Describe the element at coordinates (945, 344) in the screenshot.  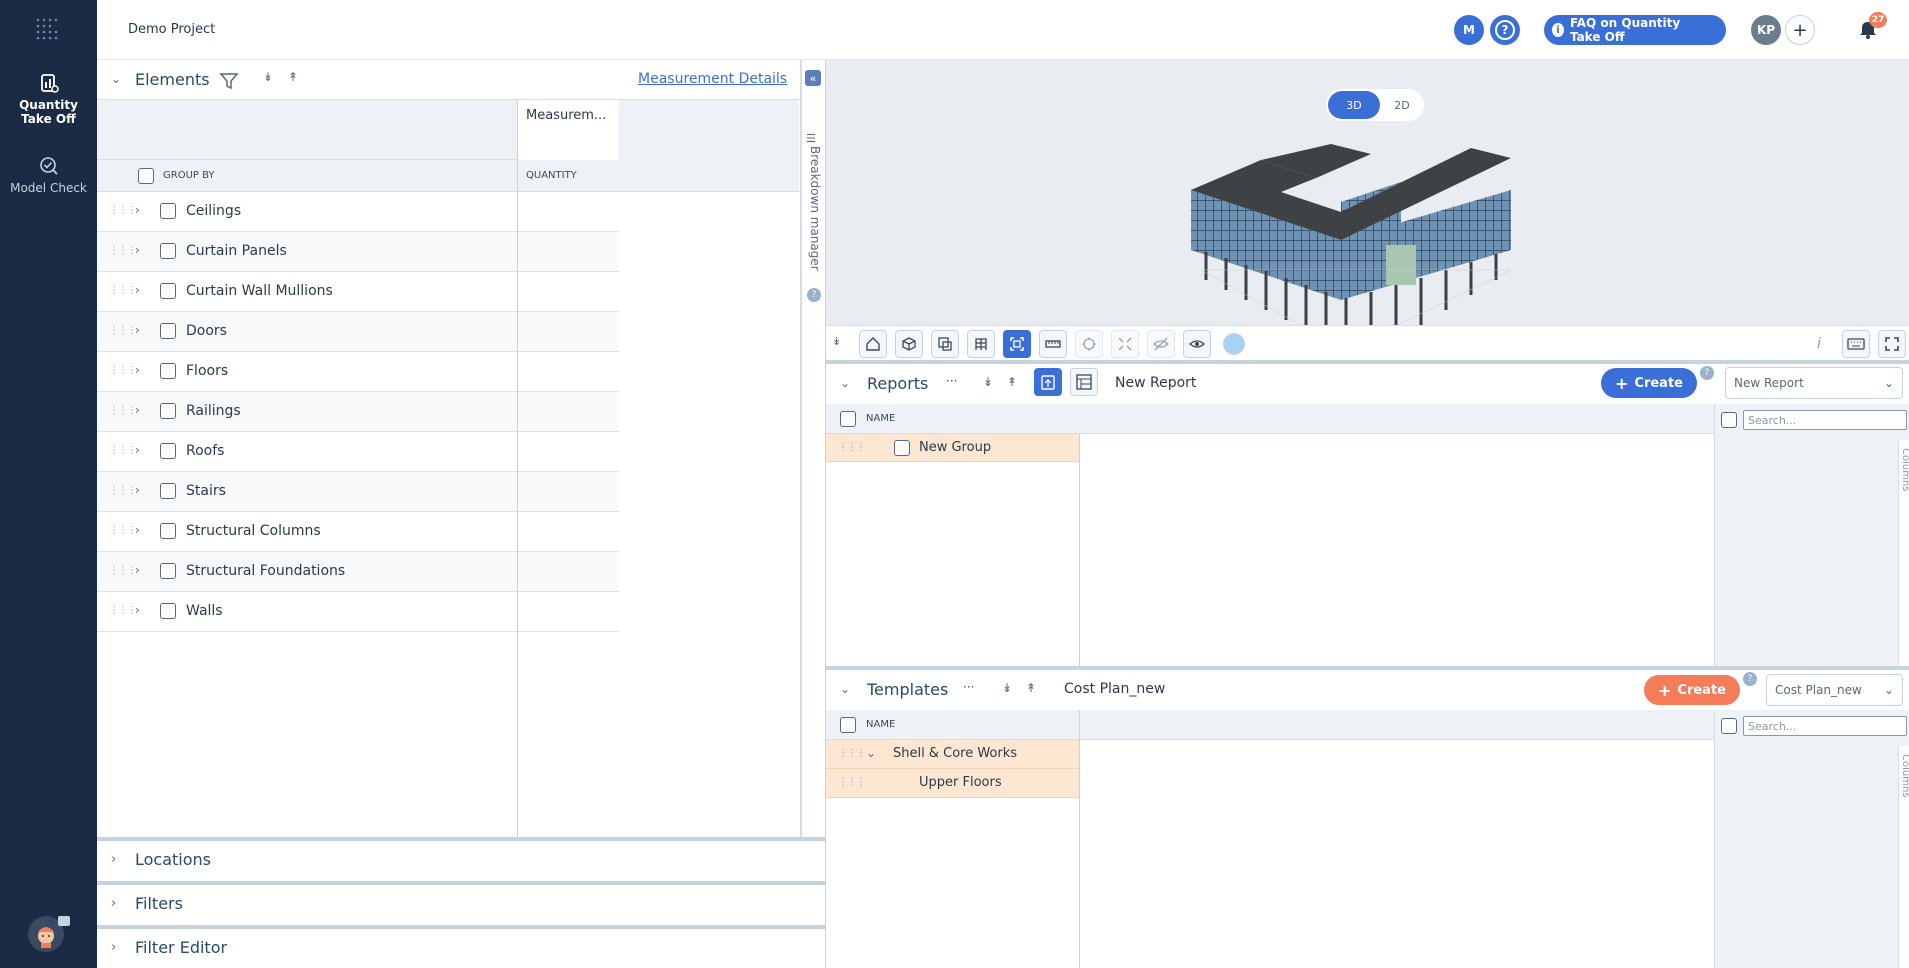
I see `section-box-button` at that location.